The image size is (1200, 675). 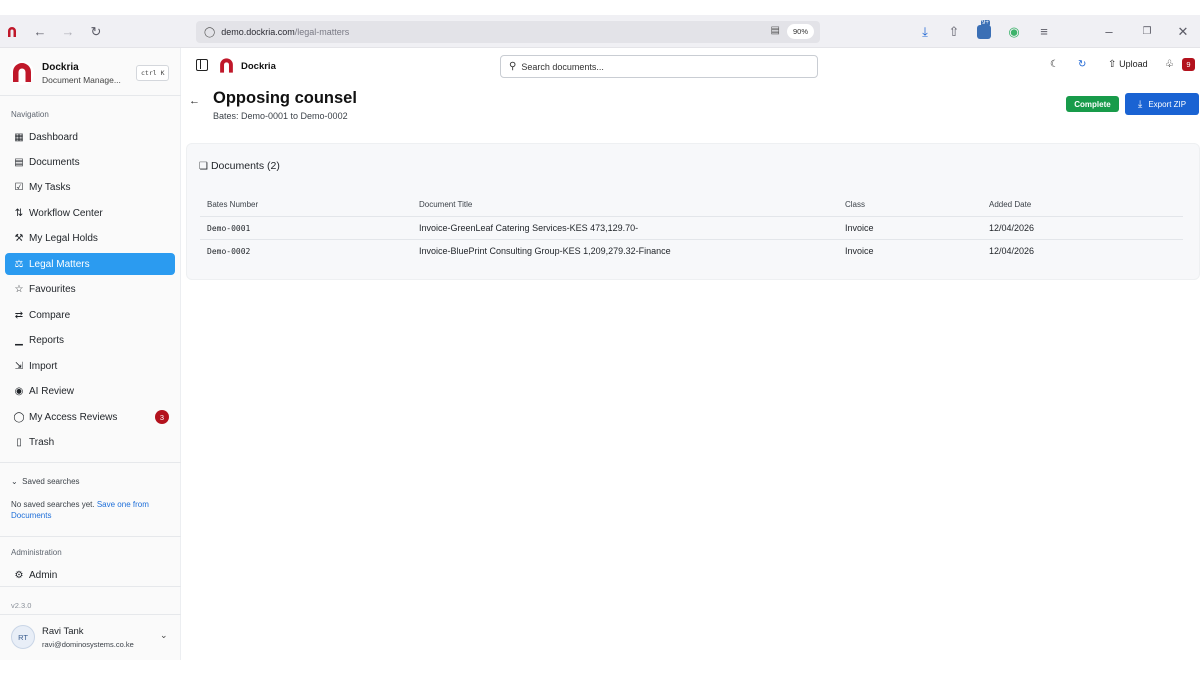 I want to click on back-arrow-icon: ←, so click(x=194, y=101).